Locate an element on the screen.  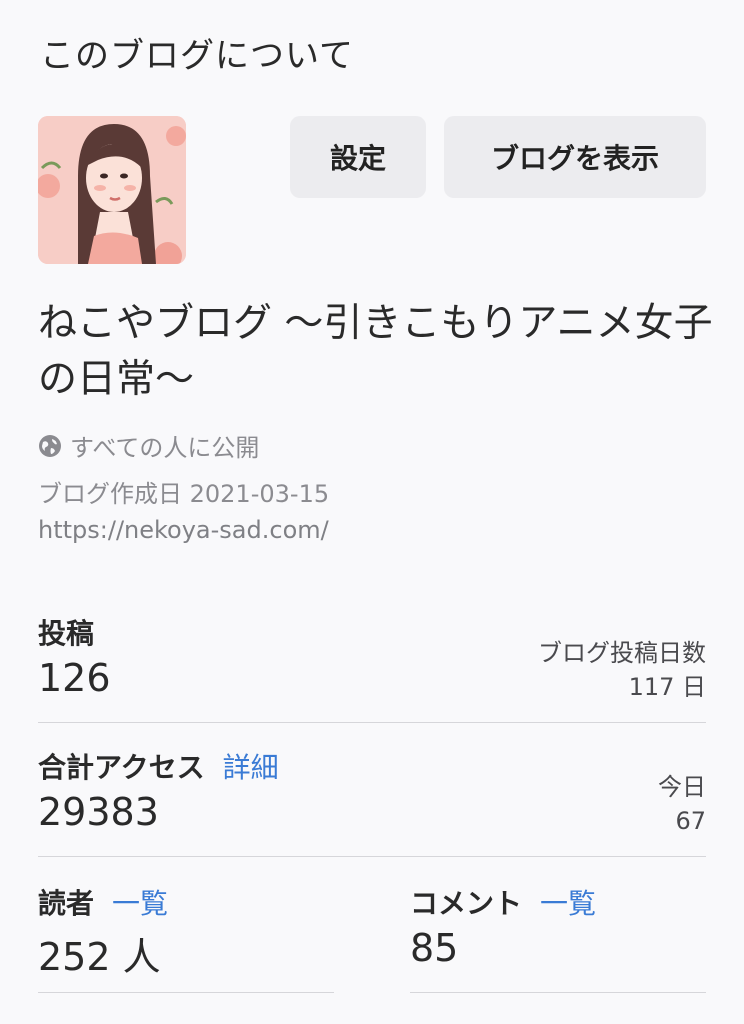
posts-label-text: 投稿 is located at coordinates (66, 633).